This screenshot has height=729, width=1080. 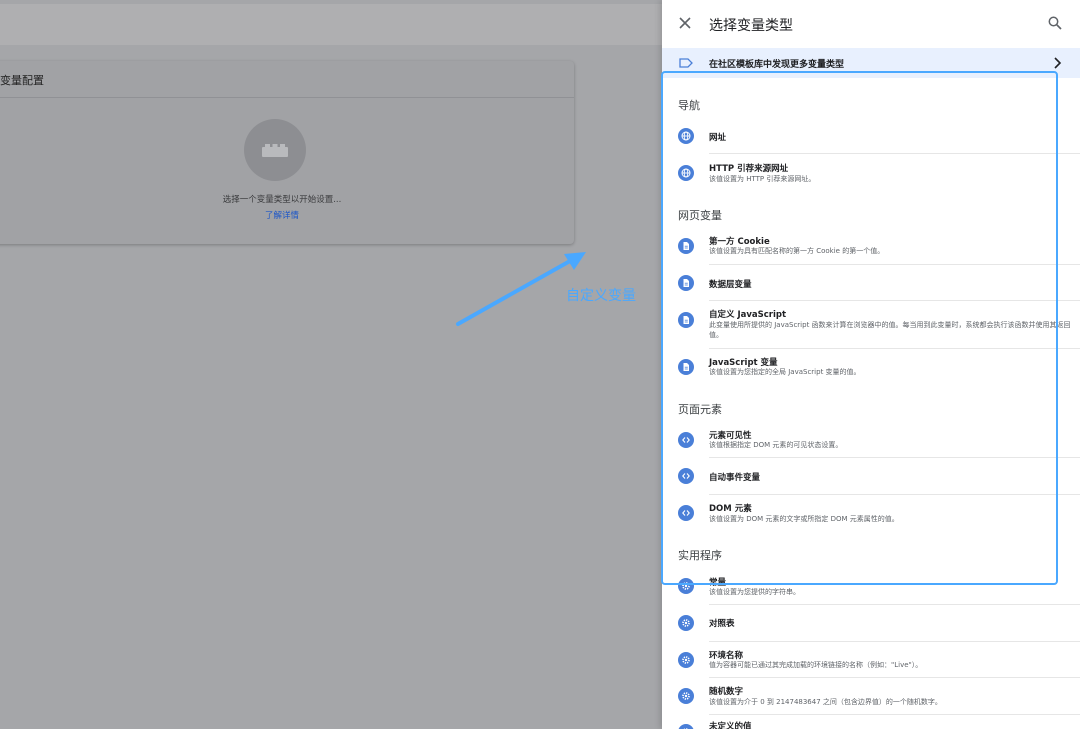 What do you see at coordinates (718, 138) in the screenshot?
I see `variable-type-name: 网址` at bounding box center [718, 138].